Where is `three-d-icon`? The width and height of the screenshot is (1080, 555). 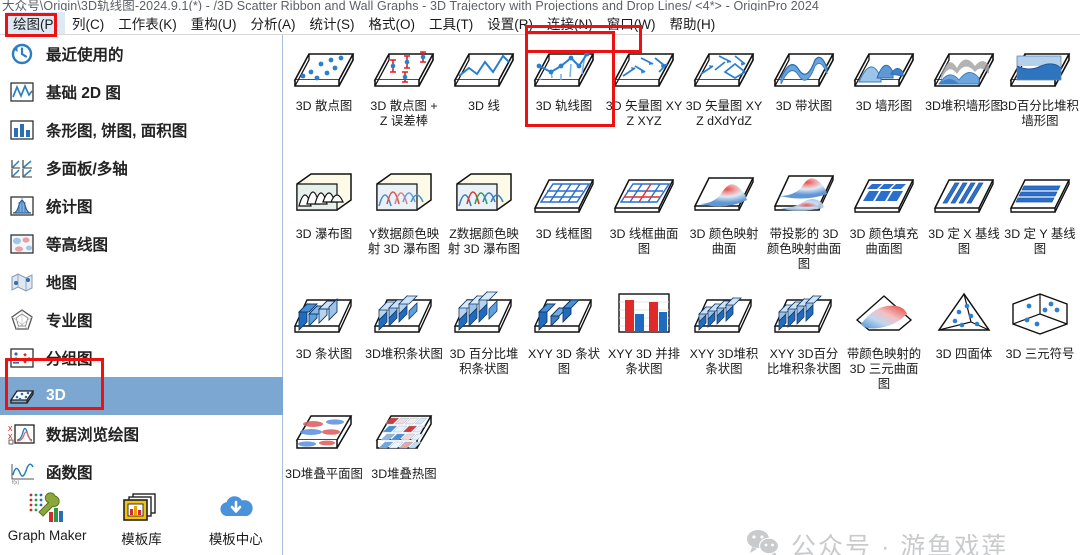
three-d-icon is located at coordinates (22, 396).